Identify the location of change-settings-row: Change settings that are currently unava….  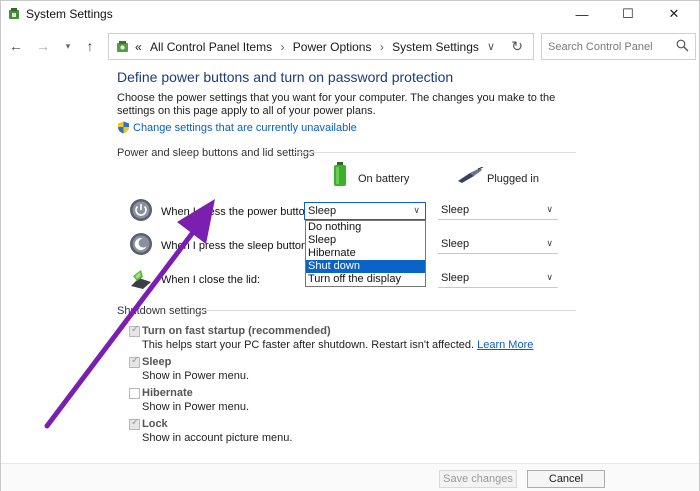
(237, 127).